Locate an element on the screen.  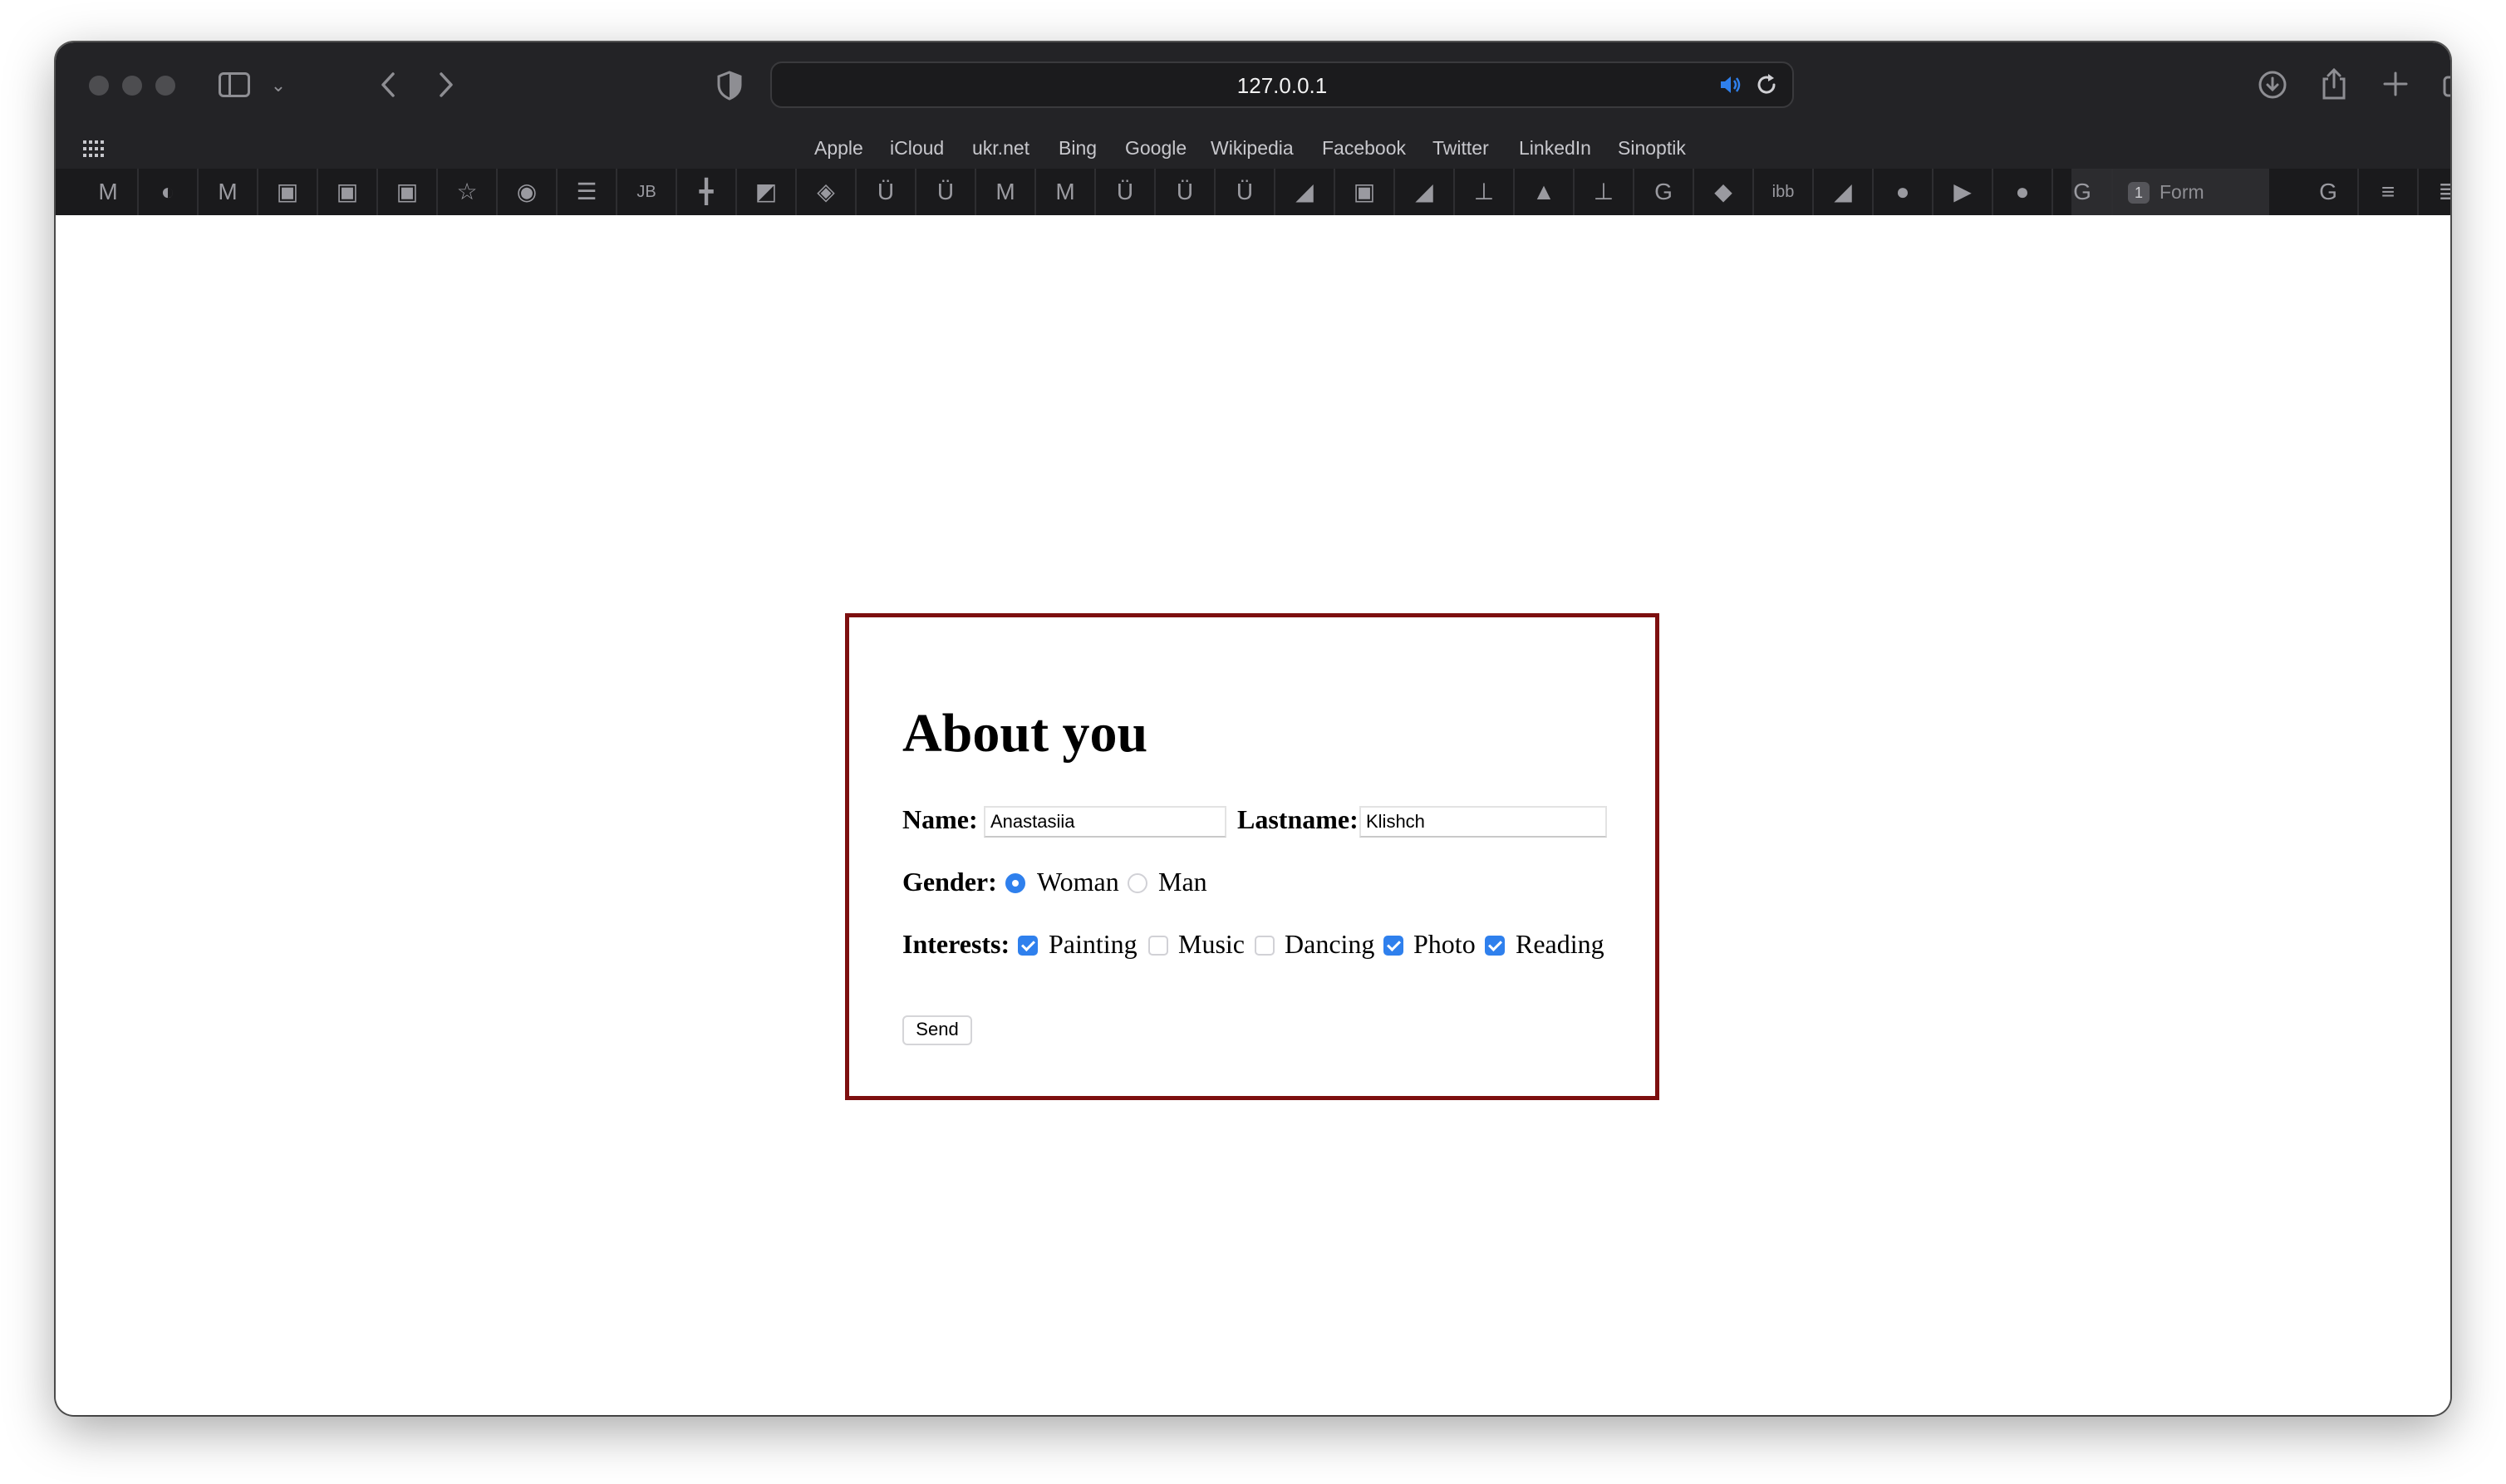
privacy-shield-icon is located at coordinates (729, 86).